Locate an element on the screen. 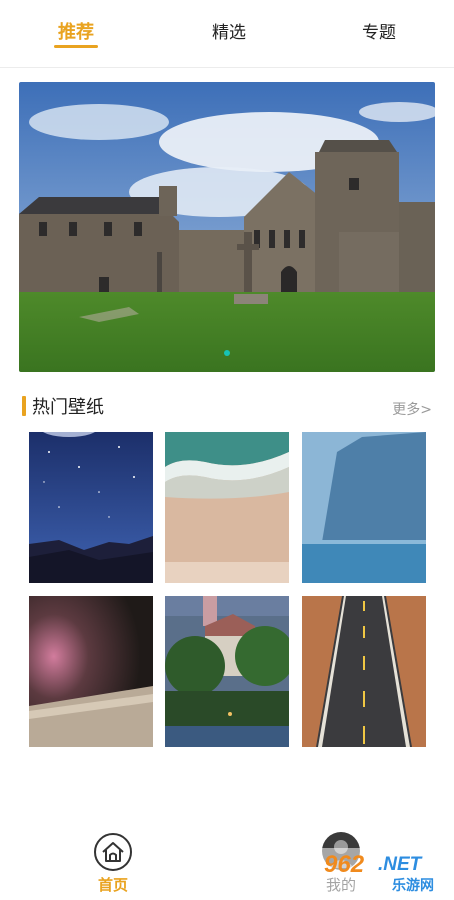 Image resolution: width=454 pixels, height=900 pixels. top-tab-bar: 推荐 精选 专题 is located at coordinates (227, 34).